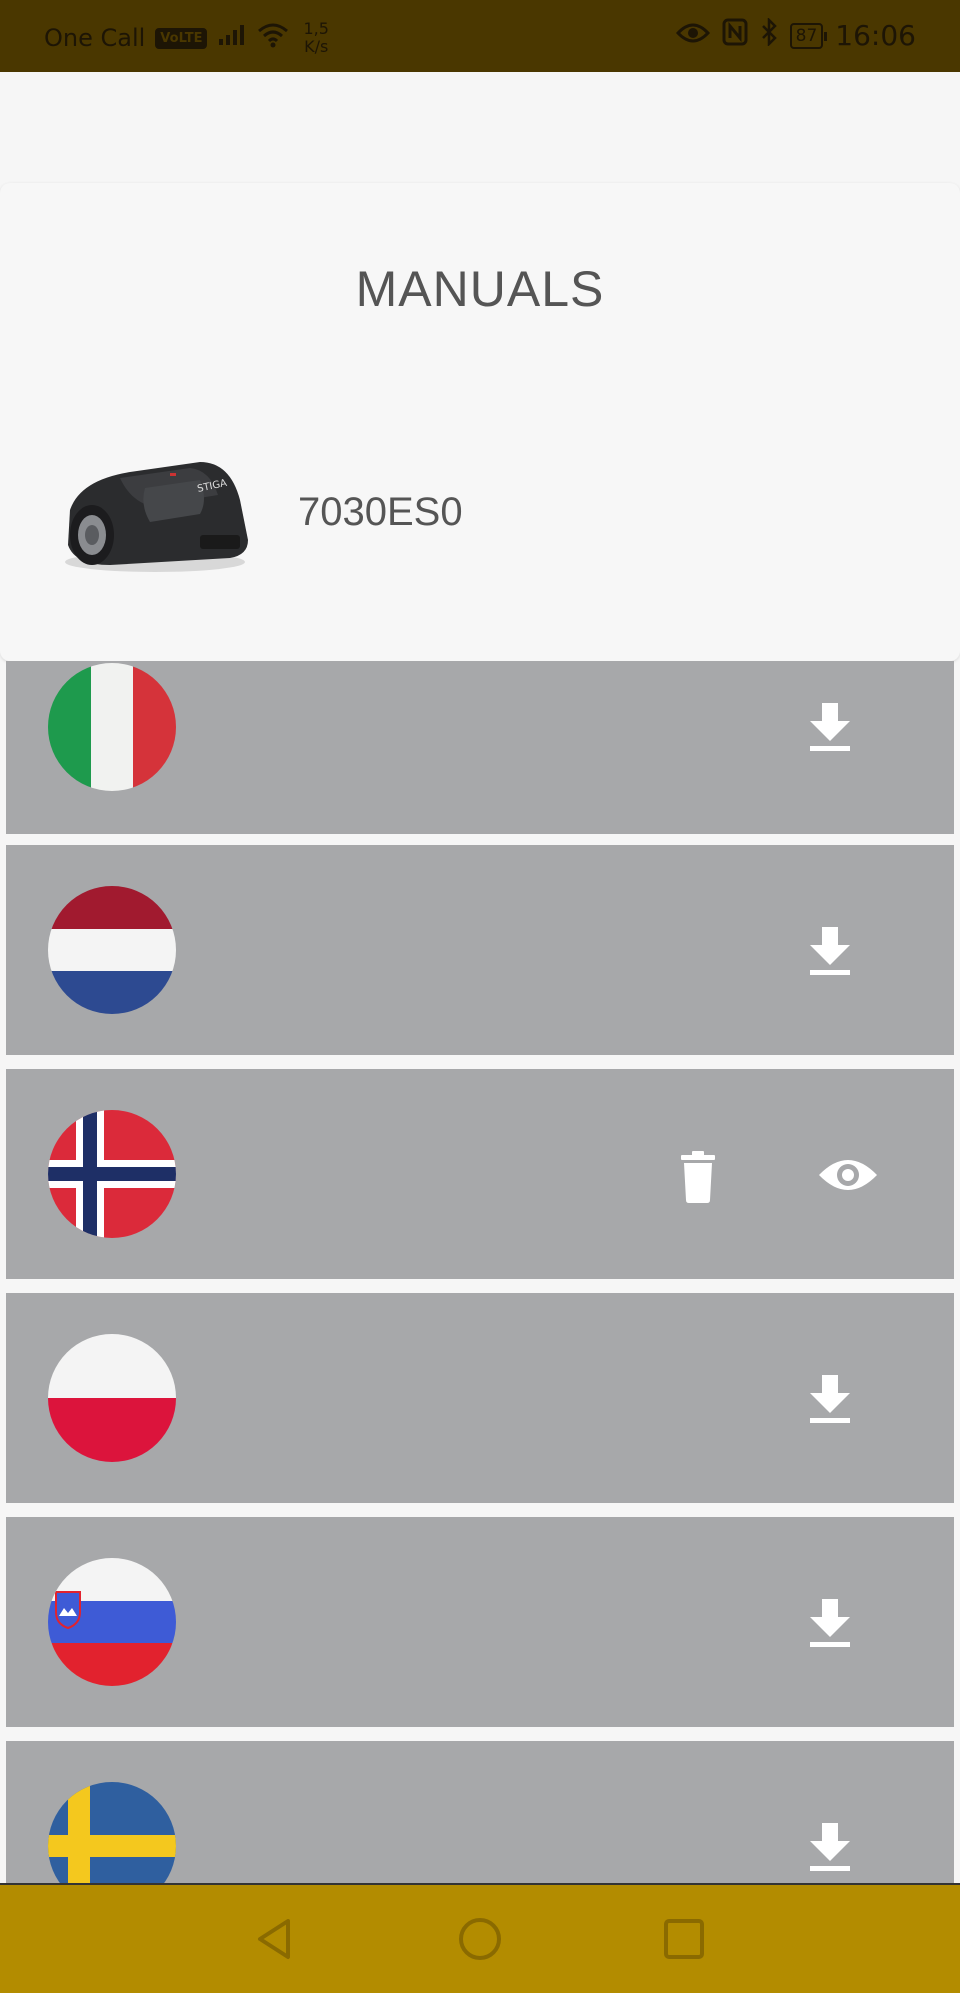  I want to click on robotic-lawnmower-image: STIGA, so click(150, 510).